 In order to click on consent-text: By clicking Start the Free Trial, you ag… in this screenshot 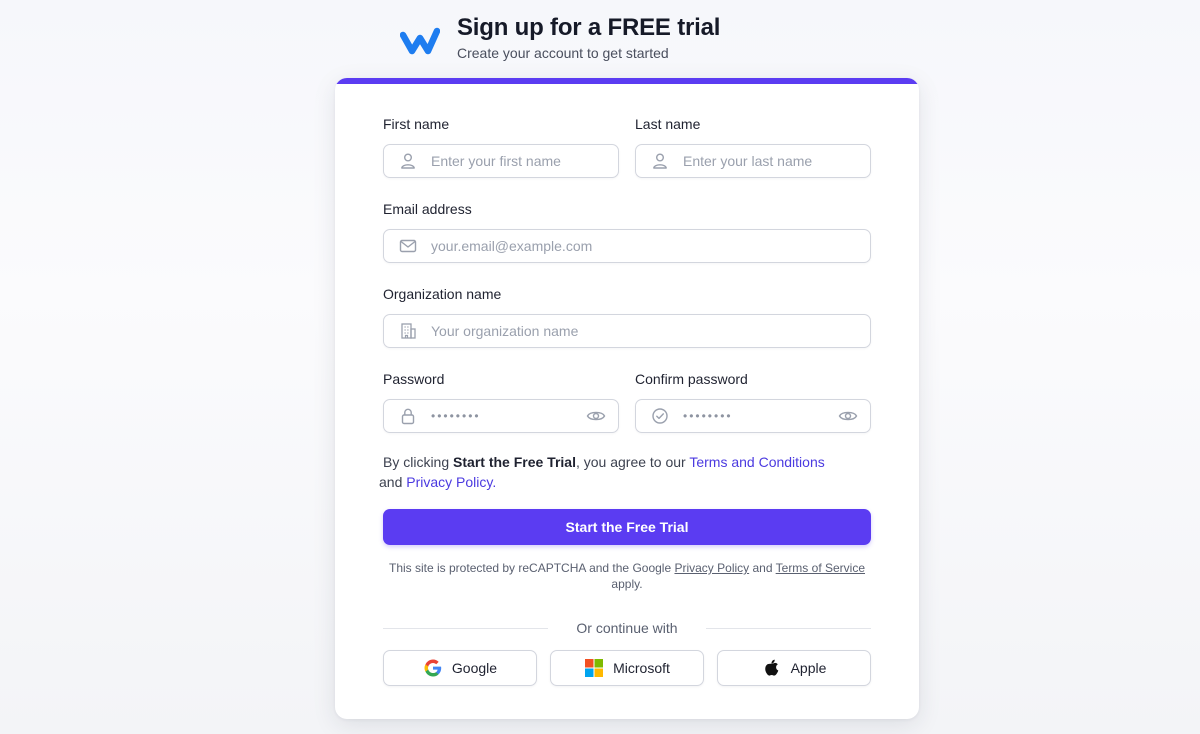, I will do `click(626, 472)`.